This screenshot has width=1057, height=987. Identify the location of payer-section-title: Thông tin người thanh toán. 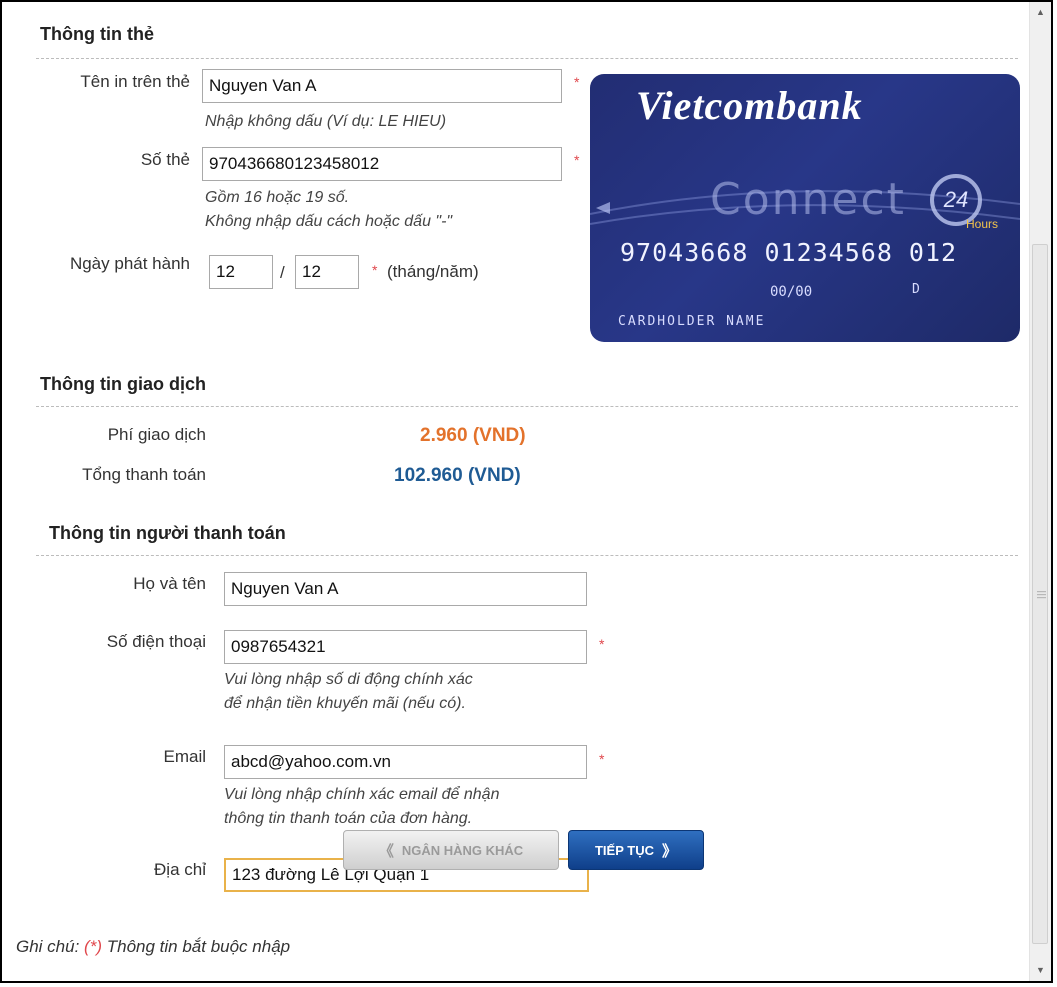
(167, 533).